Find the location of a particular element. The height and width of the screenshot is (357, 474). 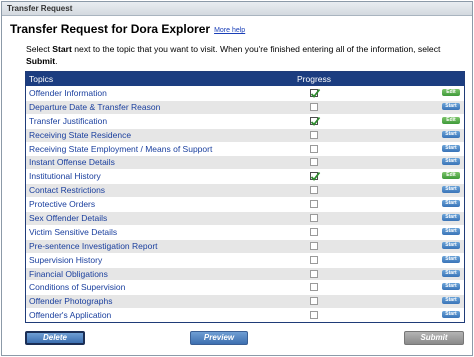

table-row: Sex Offender Details Start is located at coordinates (245, 218).